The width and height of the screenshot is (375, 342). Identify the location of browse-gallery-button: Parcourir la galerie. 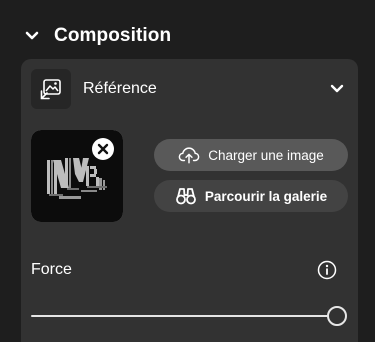
(251, 196).